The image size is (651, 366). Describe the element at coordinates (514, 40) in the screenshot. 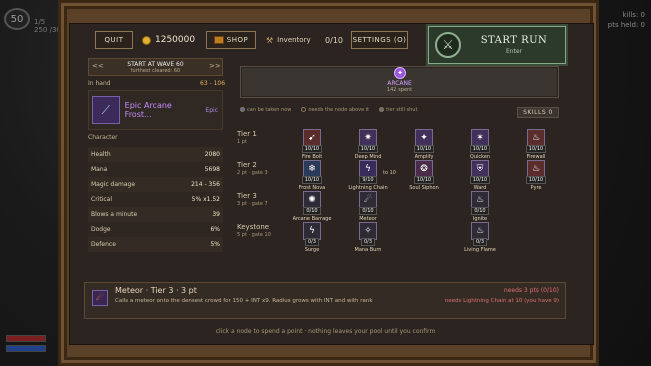

I see `start-run-label: START RUN` at that location.